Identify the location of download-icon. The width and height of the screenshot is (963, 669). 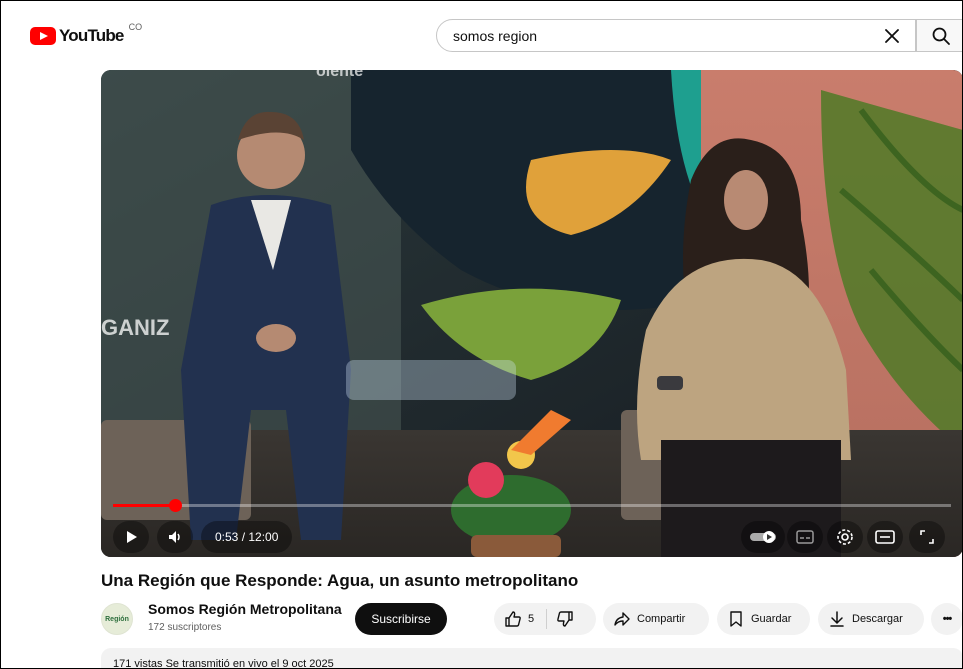
(837, 619).